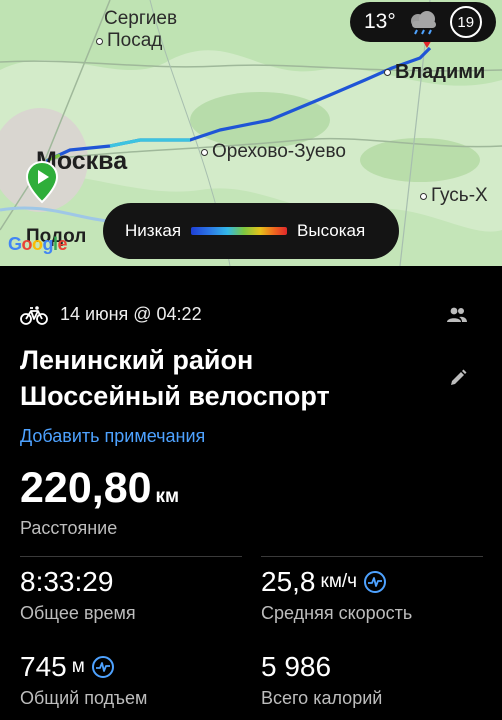 This screenshot has width=502, height=720. I want to click on google-logo: Google, so click(38, 244).